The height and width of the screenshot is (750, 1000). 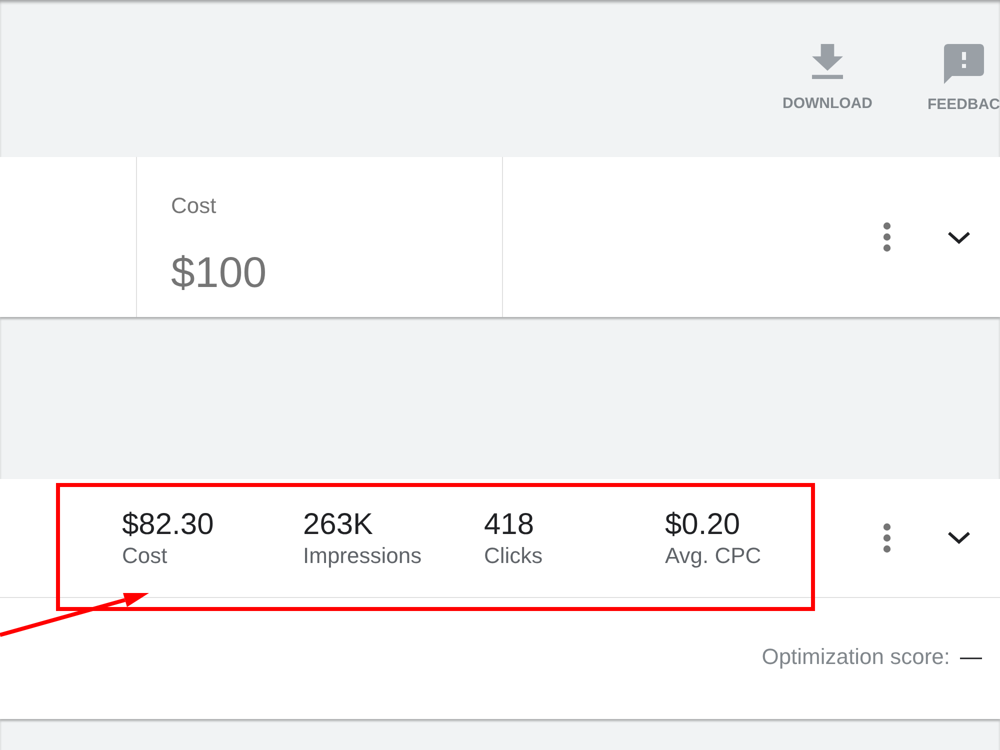 What do you see at coordinates (702, 524) in the screenshot?
I see `metric-value: $0.20` at bounding box center [702, 524].